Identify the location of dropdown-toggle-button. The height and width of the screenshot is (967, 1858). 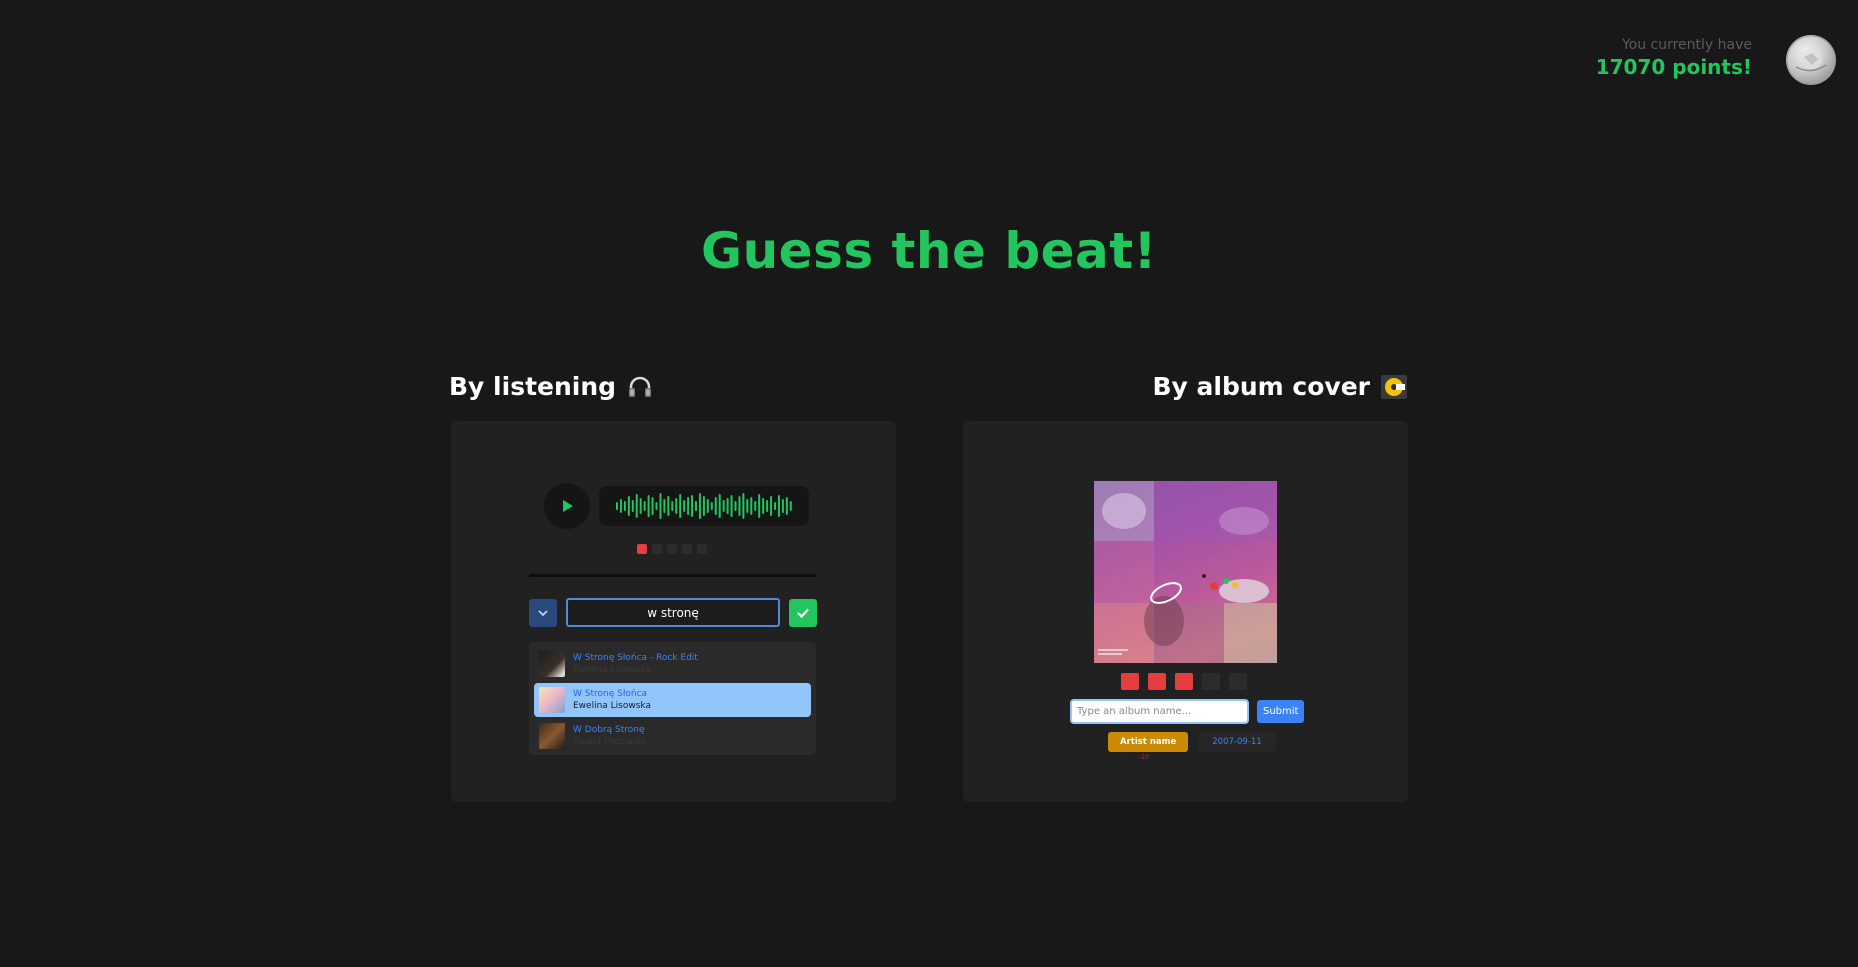
(543, 612).